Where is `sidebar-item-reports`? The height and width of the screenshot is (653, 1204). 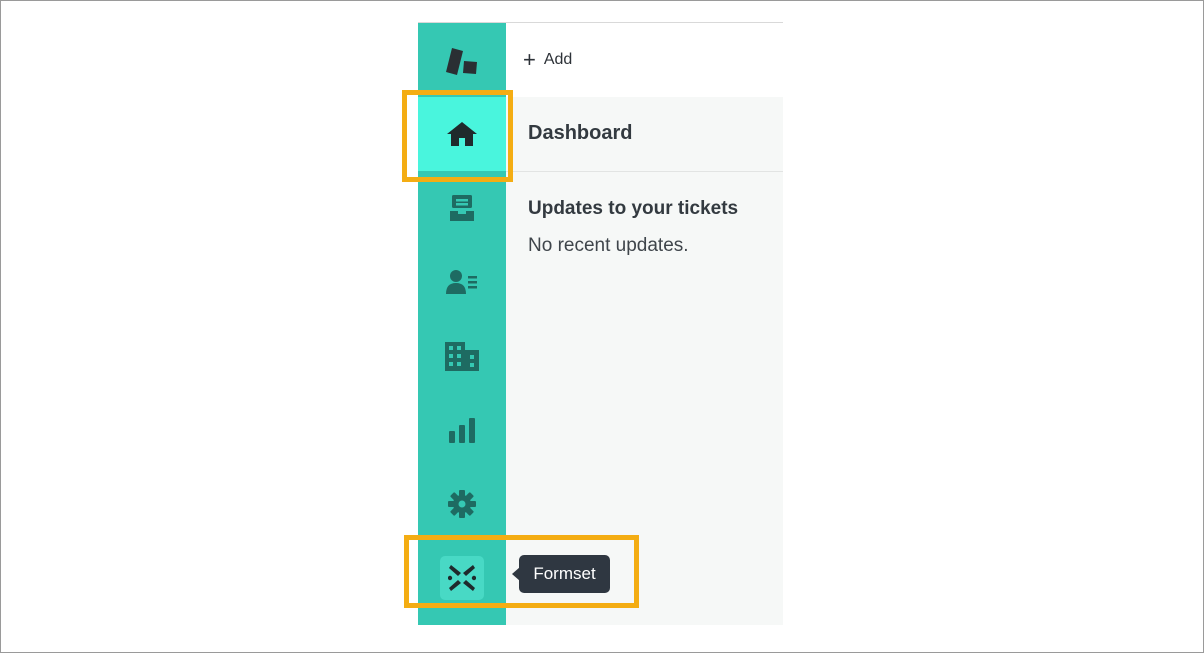
sidebar-item-reports is located at coordinates (462, 430).